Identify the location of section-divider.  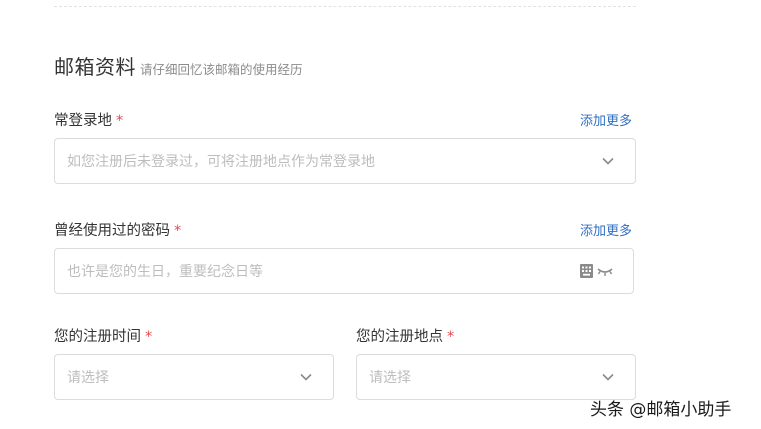
(345, 6).